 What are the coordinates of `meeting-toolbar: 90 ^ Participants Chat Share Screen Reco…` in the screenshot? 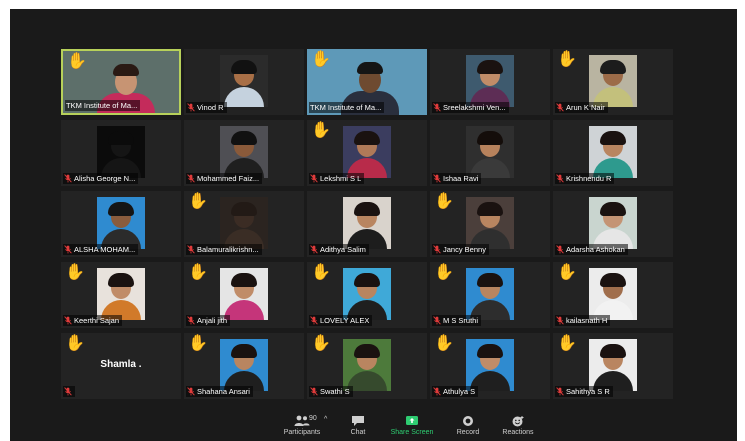 It's located at (373, 427).